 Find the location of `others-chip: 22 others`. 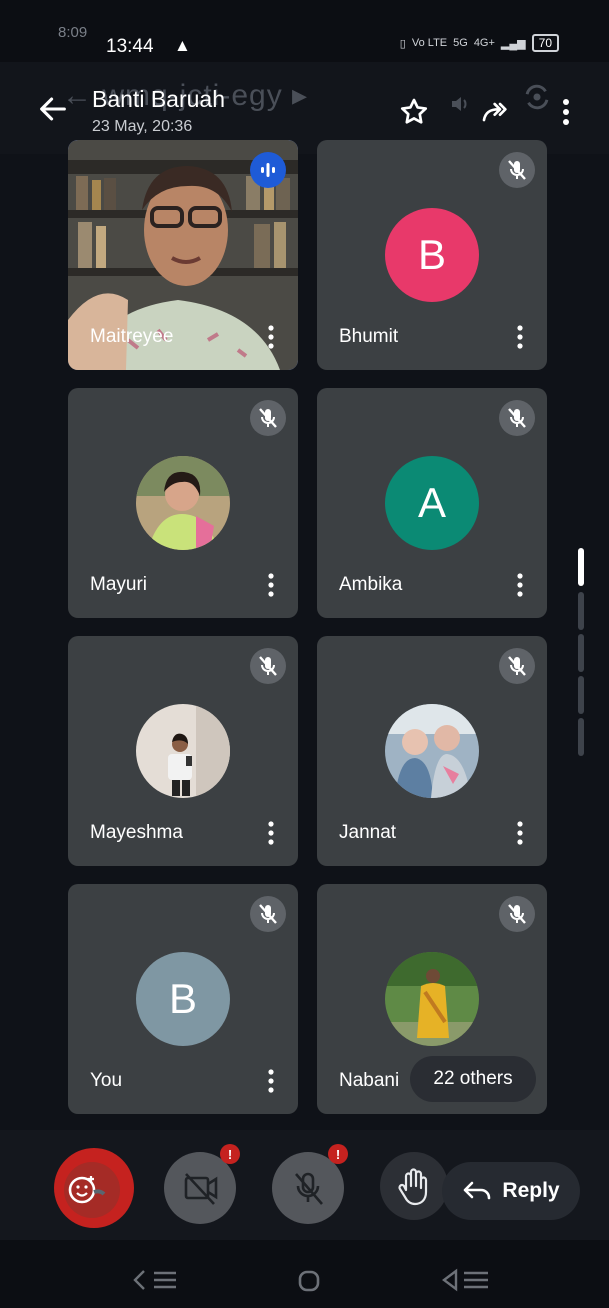

others-chip: 22 others is located at coordinates (473, 1079).